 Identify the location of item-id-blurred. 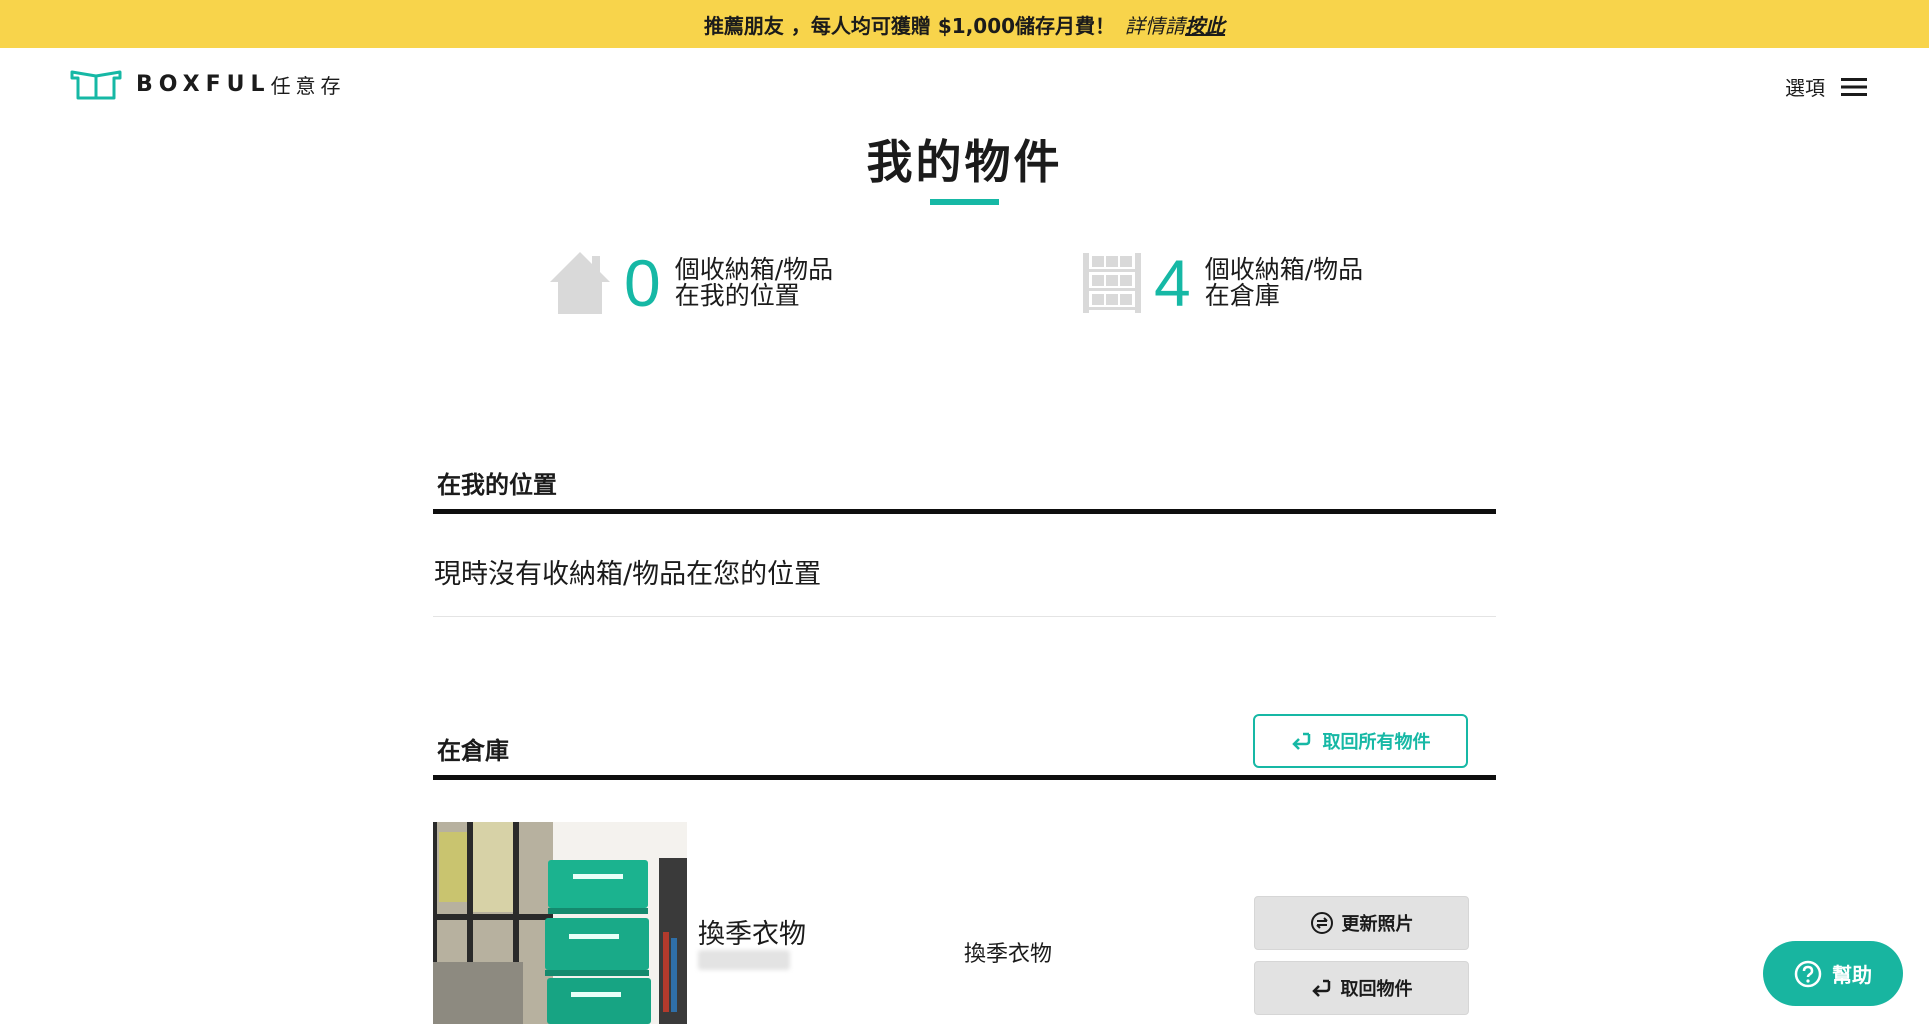
(744, 960).